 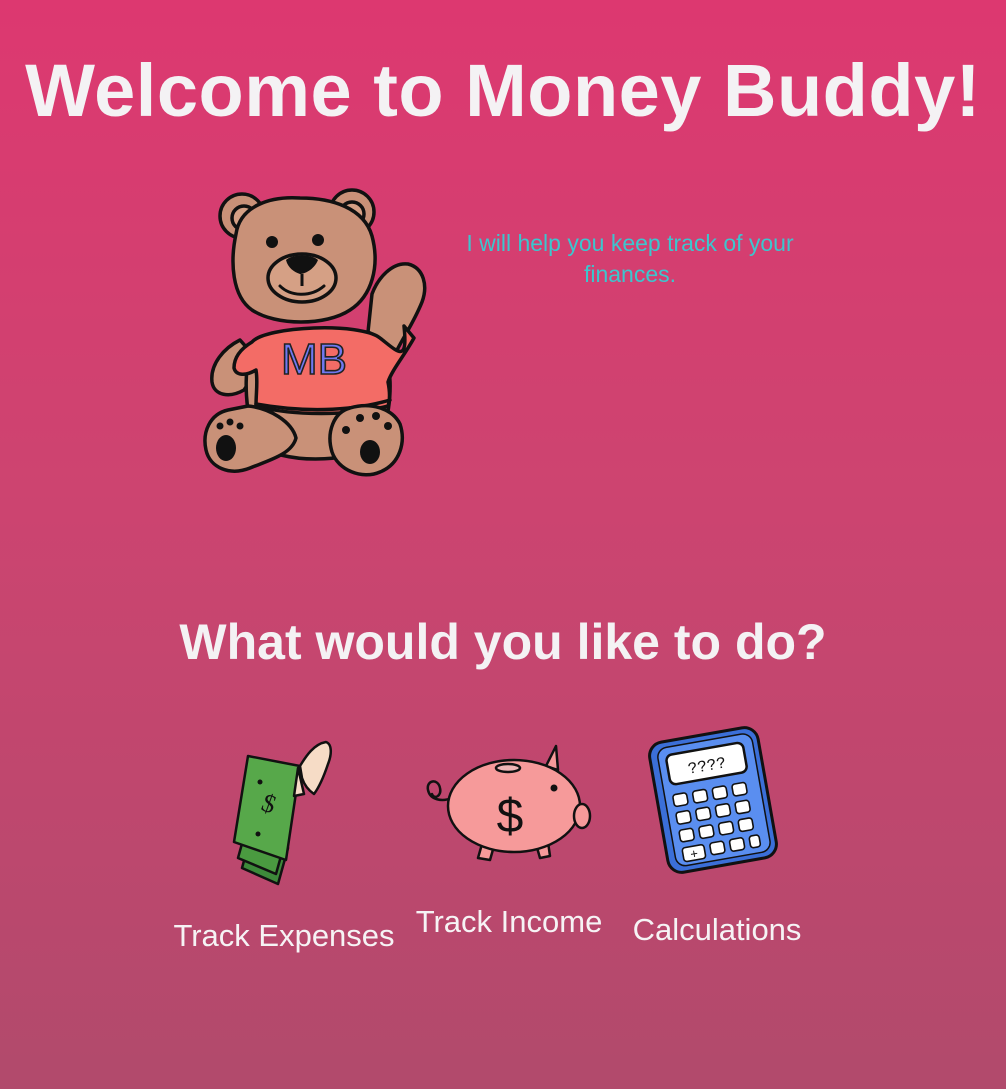 What do you see at coordinates (503, 90) in the screenshot?
I see `page-title: Welcome to Money Buddy!` at bounding box center [503, 90].